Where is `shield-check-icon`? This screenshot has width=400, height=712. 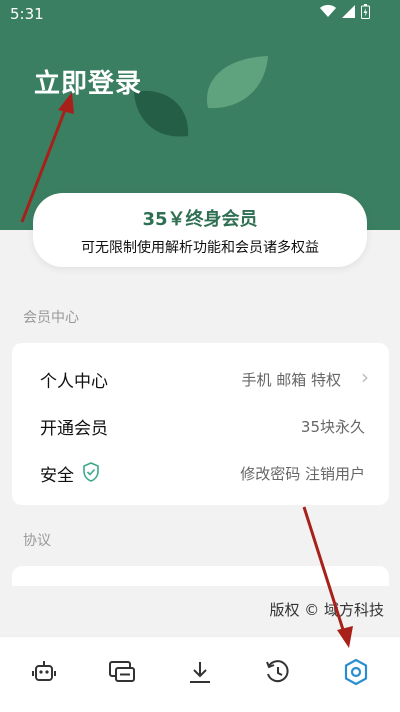
shield-check-icon is located at coordinates (91, 472).